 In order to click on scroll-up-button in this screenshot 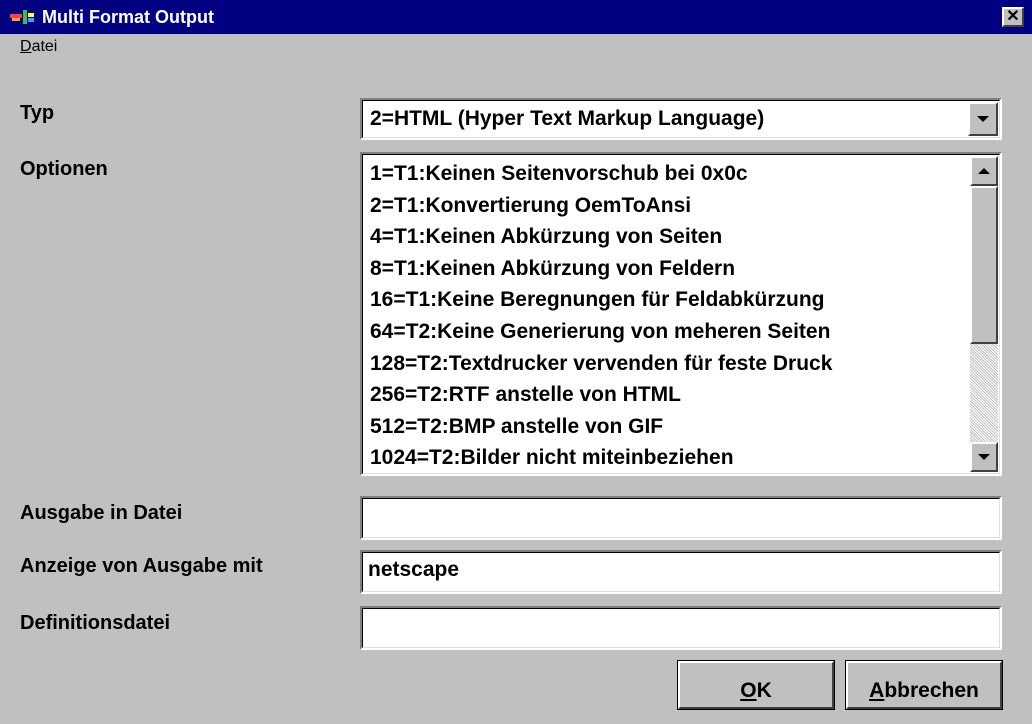, I will do `click(984, 171)`.